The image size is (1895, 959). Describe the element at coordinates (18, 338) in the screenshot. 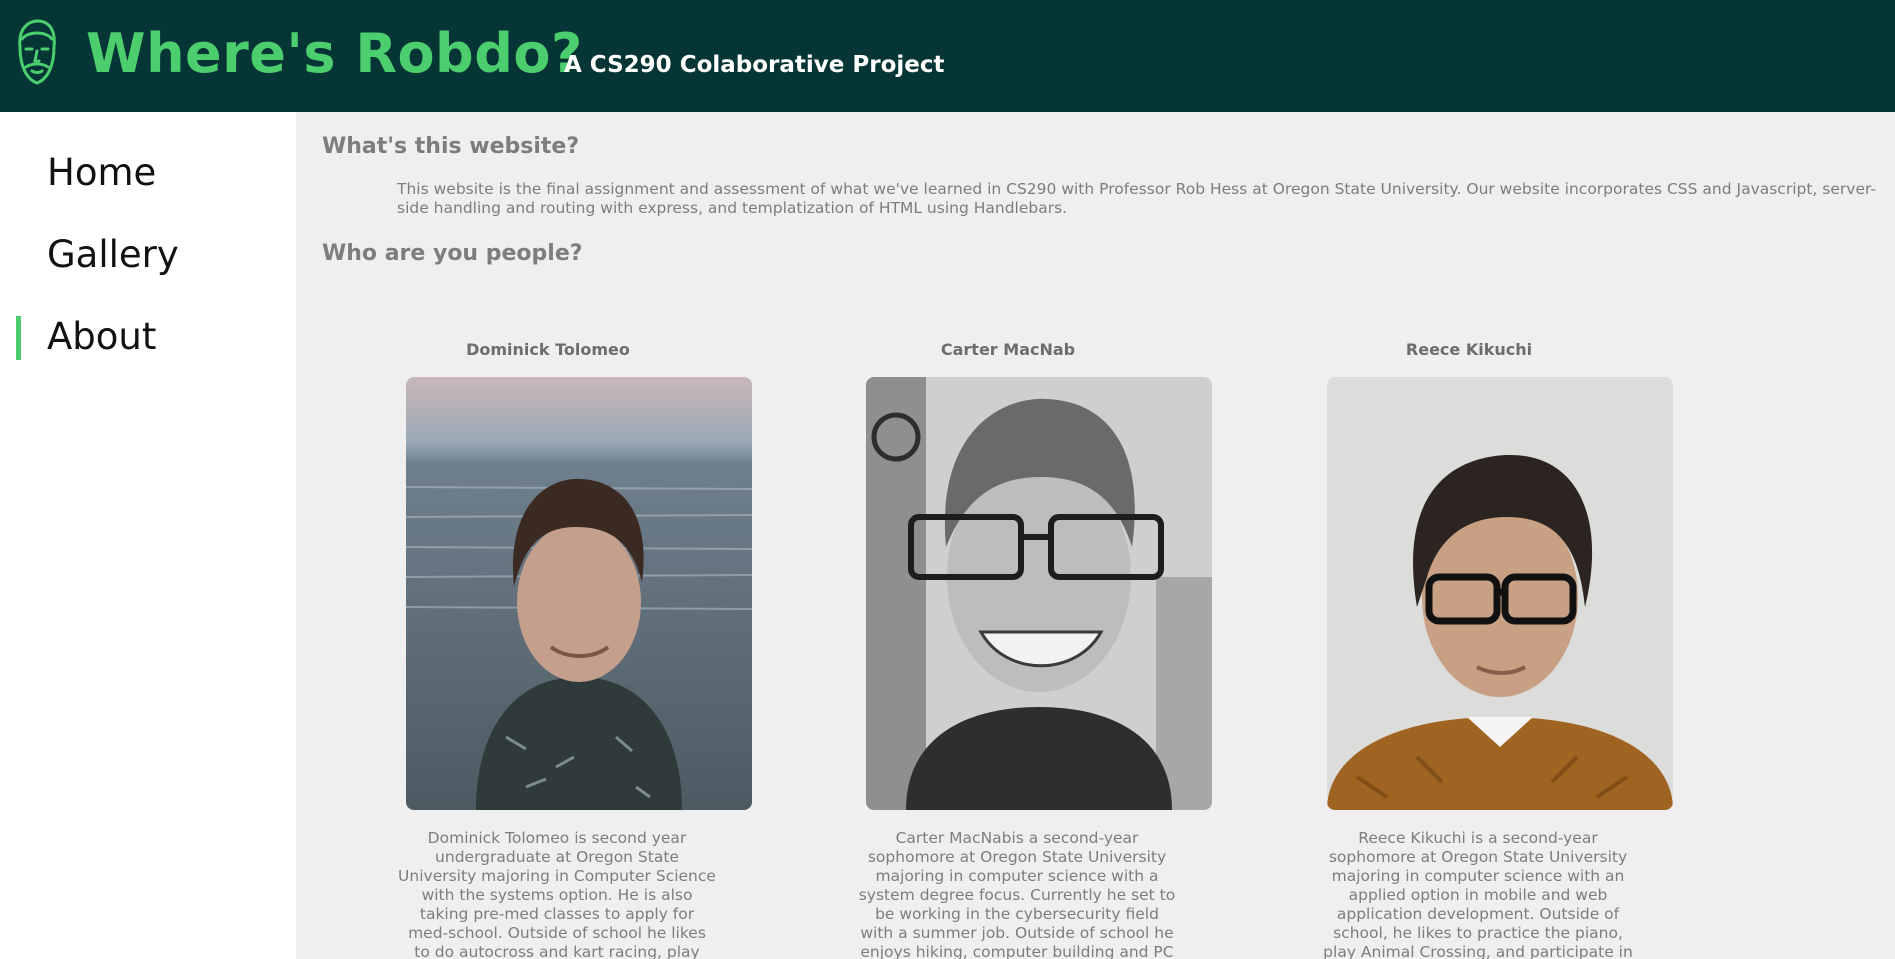

I see `active-indicator` at that location.